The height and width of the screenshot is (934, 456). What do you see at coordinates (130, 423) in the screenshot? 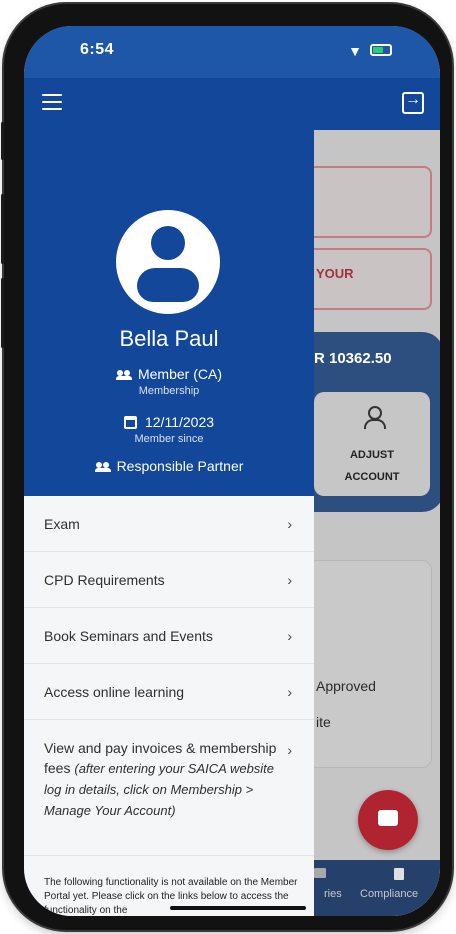
I see `calendar-icon` at bounding box center [130, 423].